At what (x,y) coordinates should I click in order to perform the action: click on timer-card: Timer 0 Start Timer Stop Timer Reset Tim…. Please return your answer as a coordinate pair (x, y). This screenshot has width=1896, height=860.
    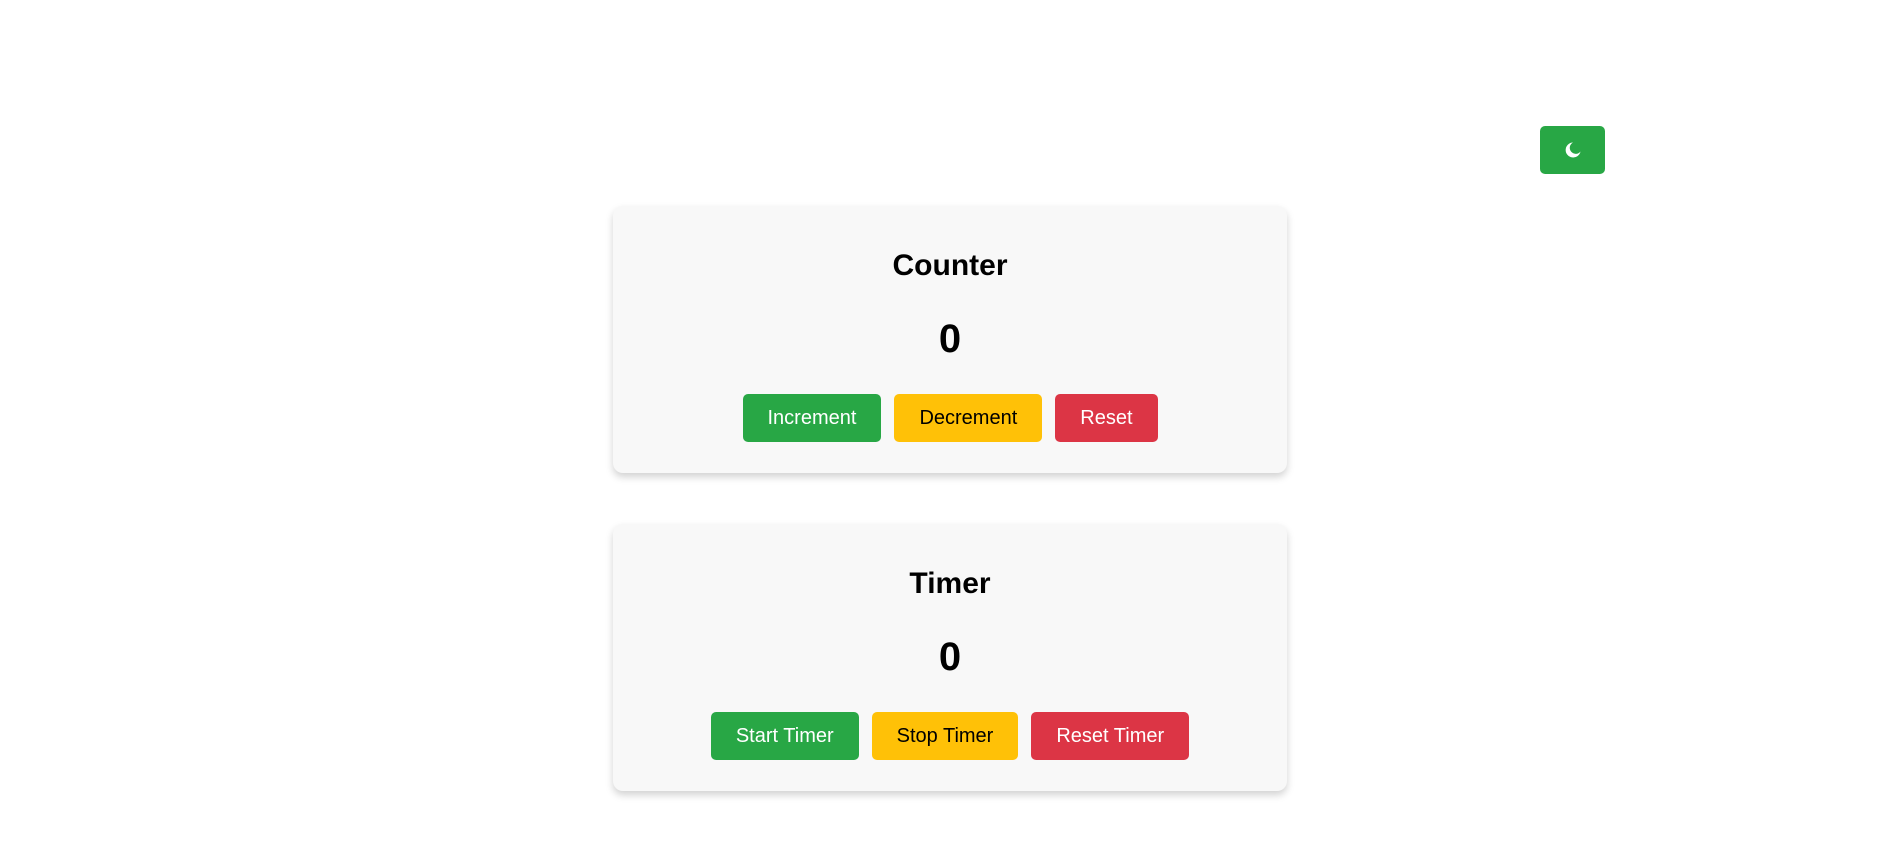
    Looking at the image, I should click on (950, 657).